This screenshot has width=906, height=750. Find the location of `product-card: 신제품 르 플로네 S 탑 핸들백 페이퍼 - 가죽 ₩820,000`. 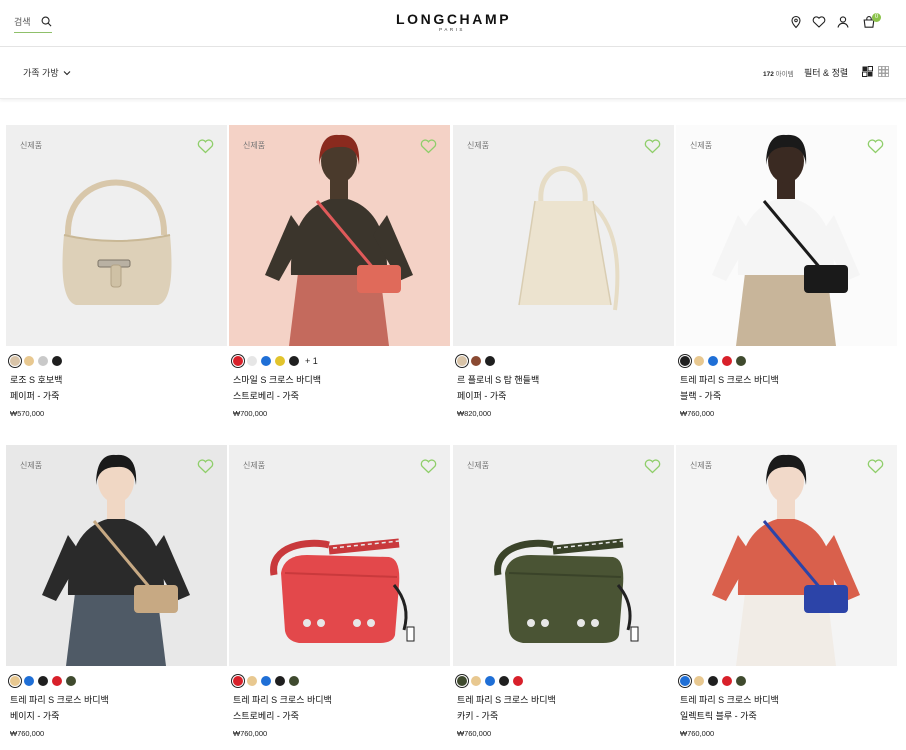

product-card: 신제품 르 플로네 S 탑 핸들백 페이퍼 - 가죽 ₩820,000 is located at coordinates (563, 271).